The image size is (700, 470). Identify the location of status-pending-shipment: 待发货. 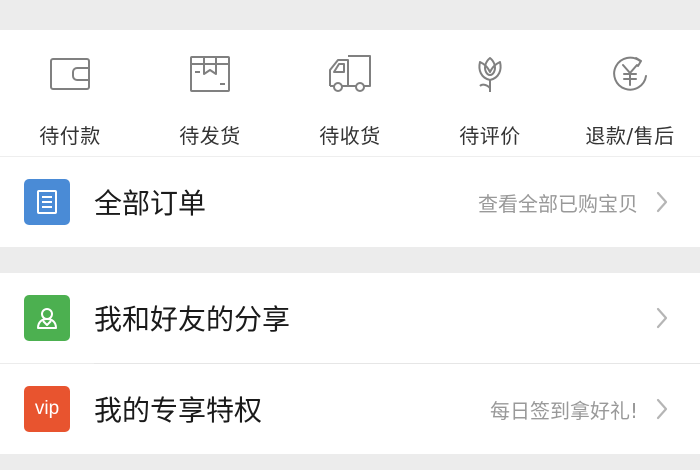
(210, 93).